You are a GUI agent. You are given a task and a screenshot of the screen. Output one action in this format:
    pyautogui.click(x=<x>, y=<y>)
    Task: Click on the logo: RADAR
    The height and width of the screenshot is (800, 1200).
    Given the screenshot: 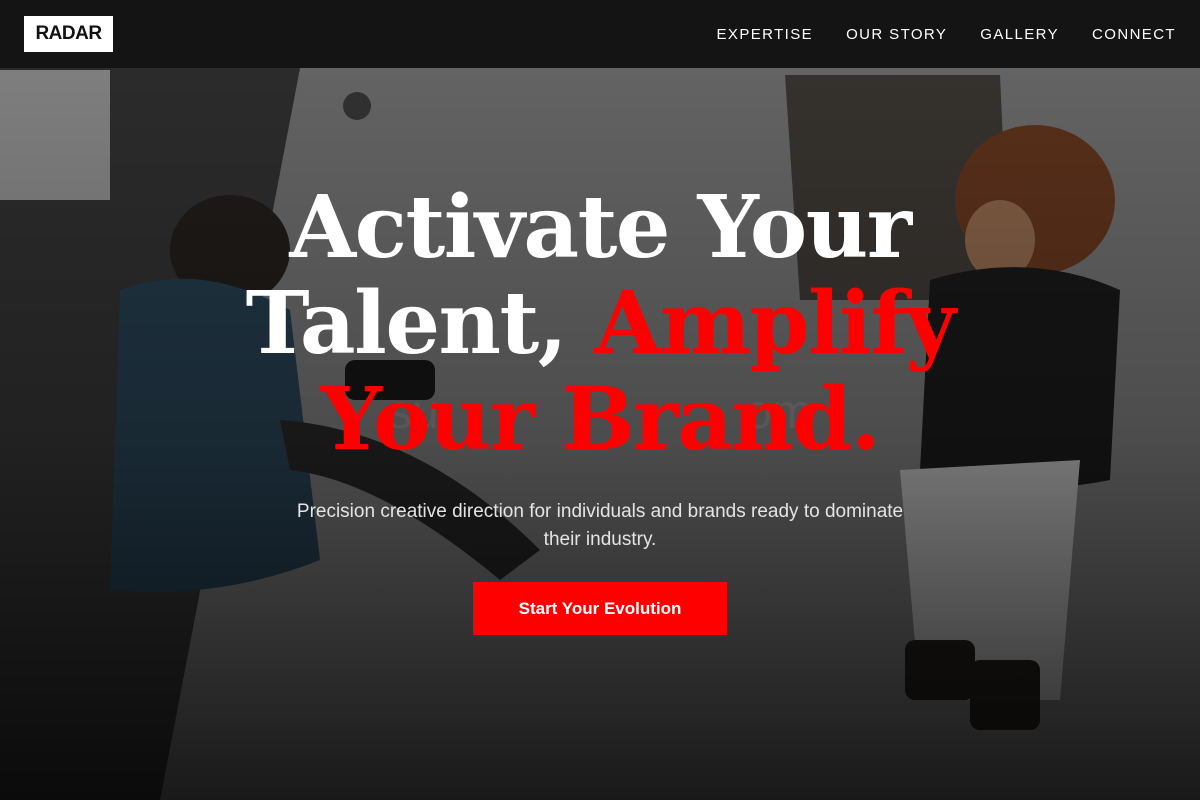 What is the action you would take?
    pyautogui.click(x=68, y=34)
    